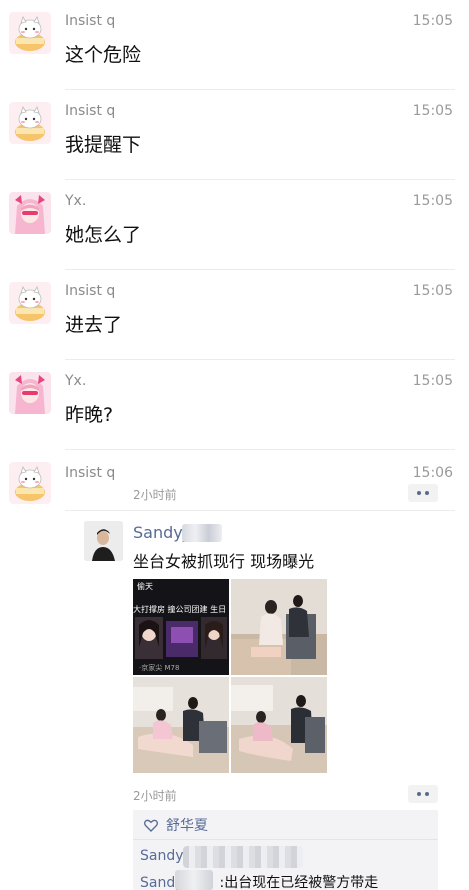 The width and height of the screenshot is (469, 890). Describe the element at coordinates (181, 638) in the screenshot. I see `photo-collage-icon` at that location.